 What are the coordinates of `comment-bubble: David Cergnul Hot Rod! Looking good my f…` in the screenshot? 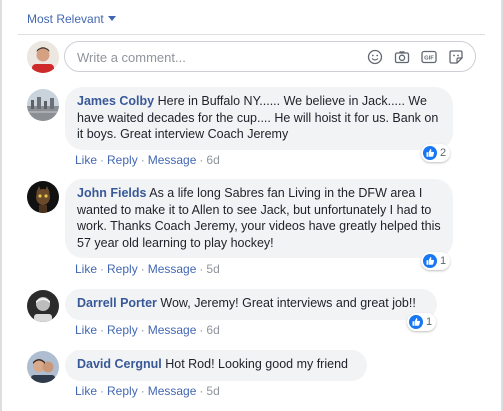 It's located at (216, 365).